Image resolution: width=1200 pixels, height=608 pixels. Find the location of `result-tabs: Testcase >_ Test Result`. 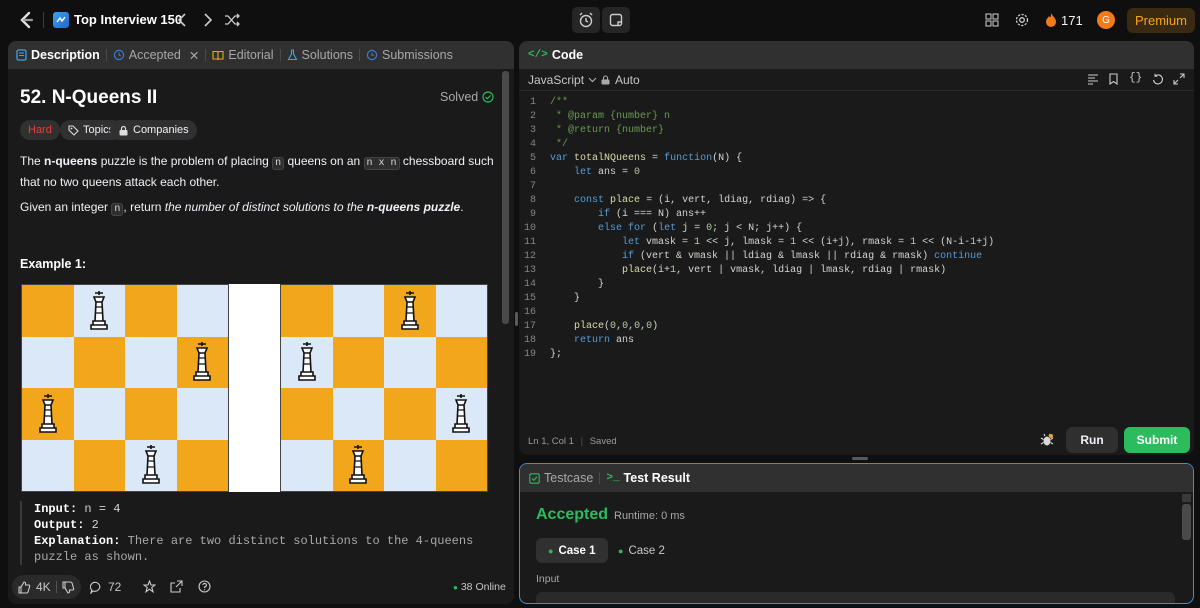

result-tabs: Testcase >_ Test Result is located at coordinates (856, 478).